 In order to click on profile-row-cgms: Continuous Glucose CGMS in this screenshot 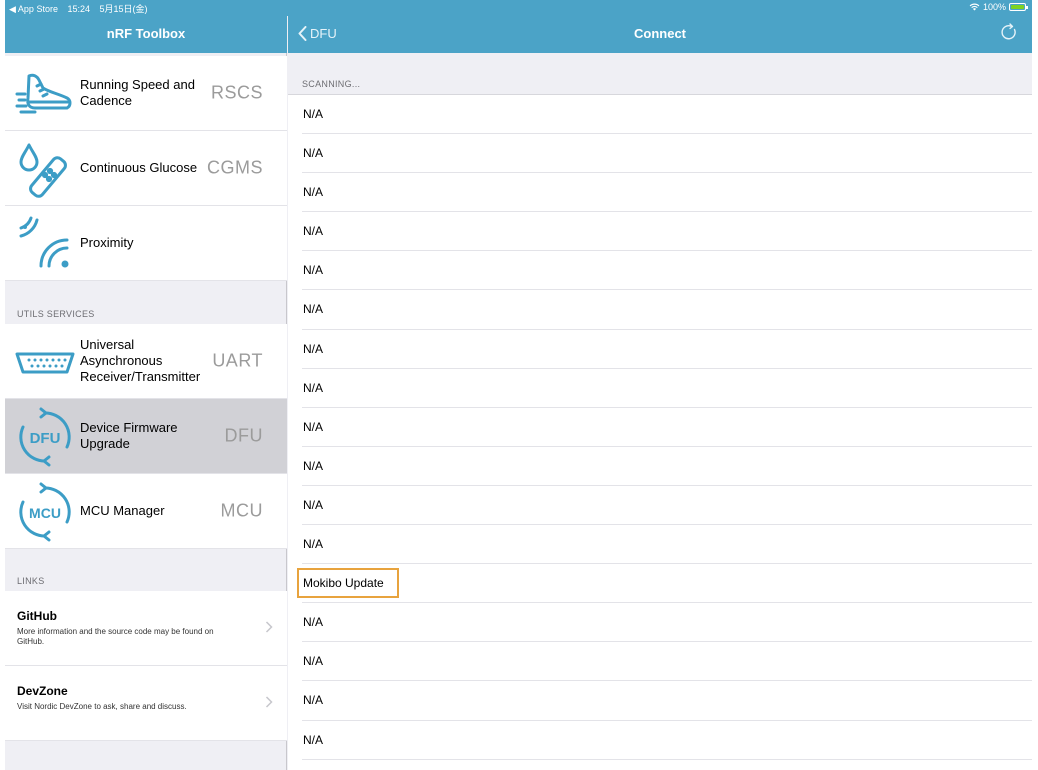, I will do `click(146, 168)`.